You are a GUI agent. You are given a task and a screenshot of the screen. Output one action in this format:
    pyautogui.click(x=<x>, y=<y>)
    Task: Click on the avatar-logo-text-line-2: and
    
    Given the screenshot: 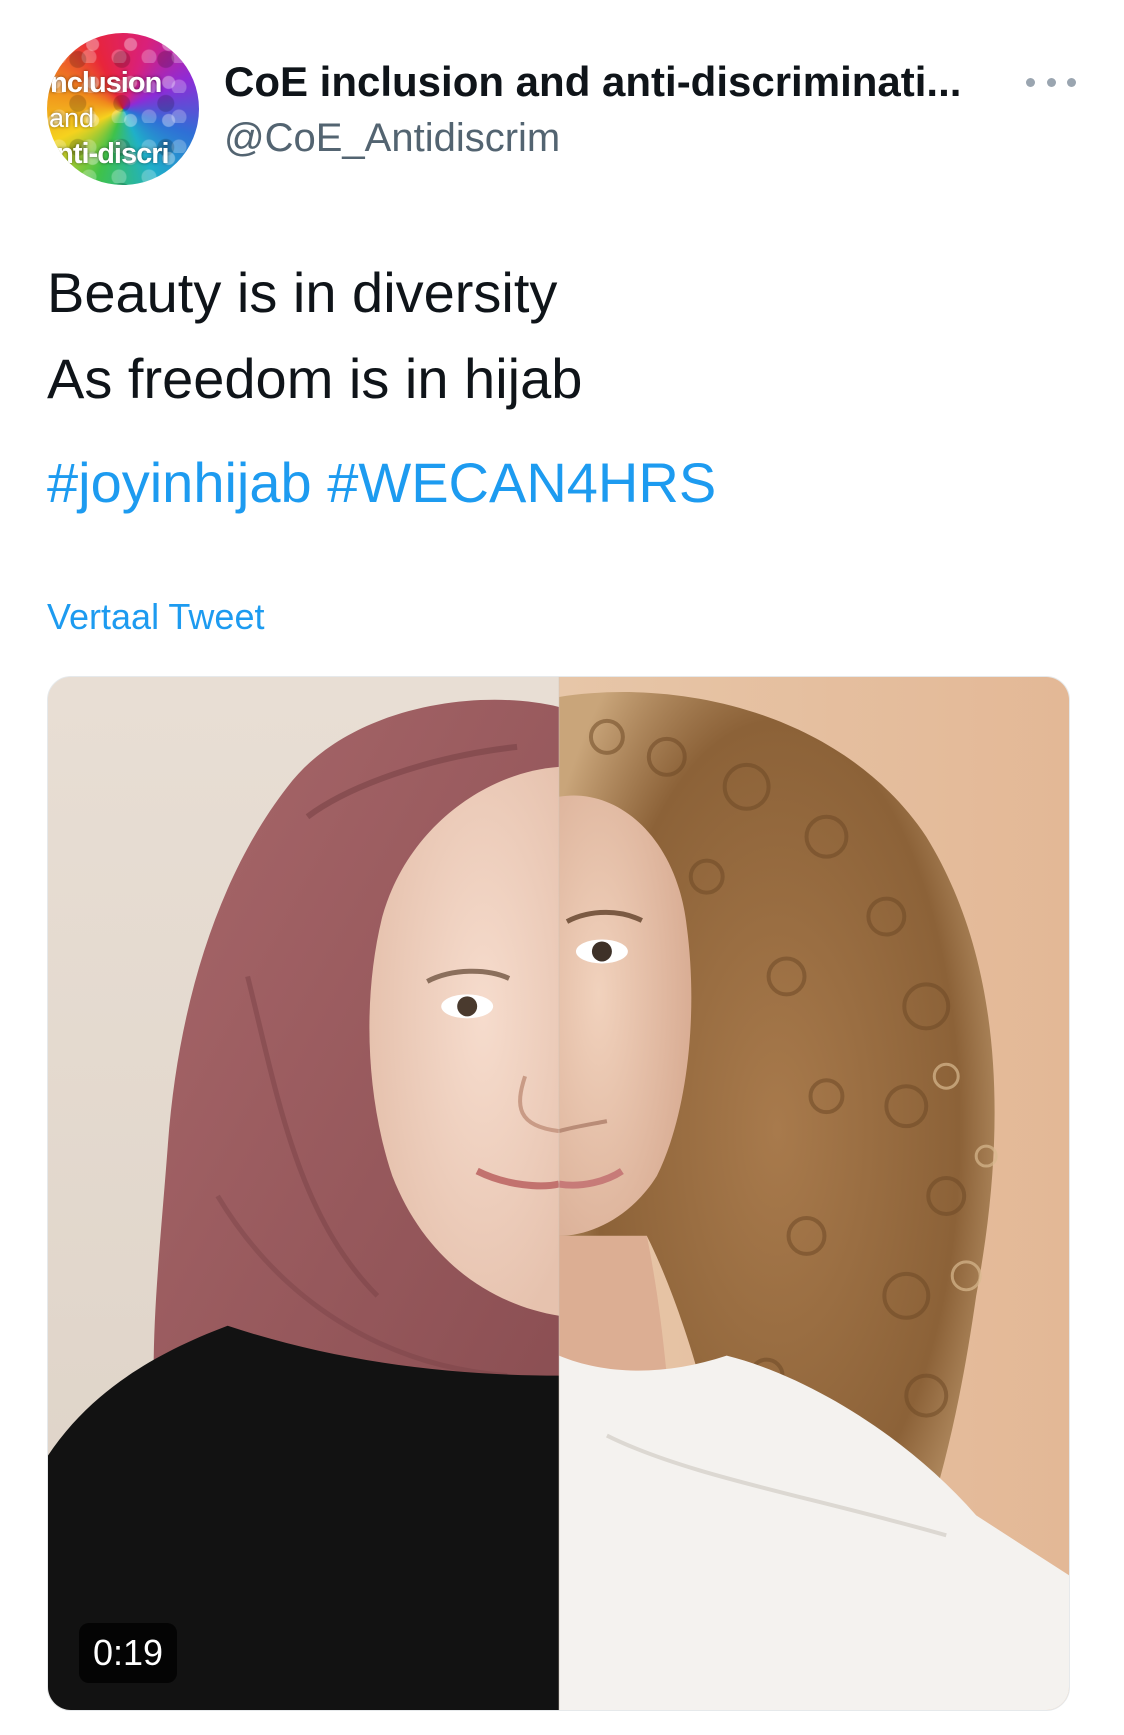 What is the action you would take?
    pyautogui.click(x=72, y=118)
    